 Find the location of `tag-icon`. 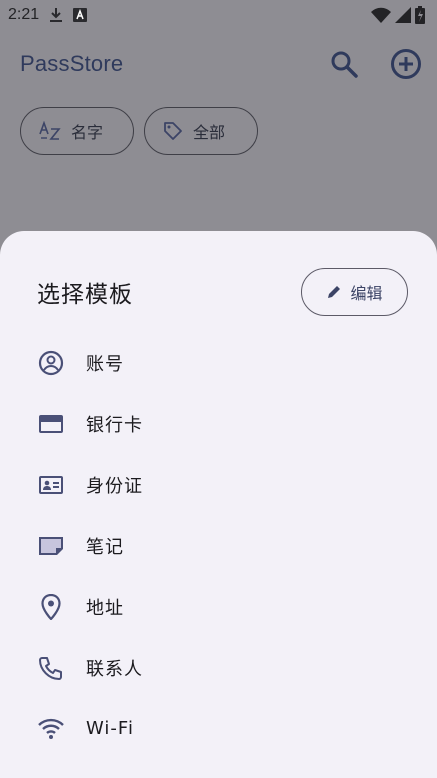

tag-icon is located at coordinates (173, 131).